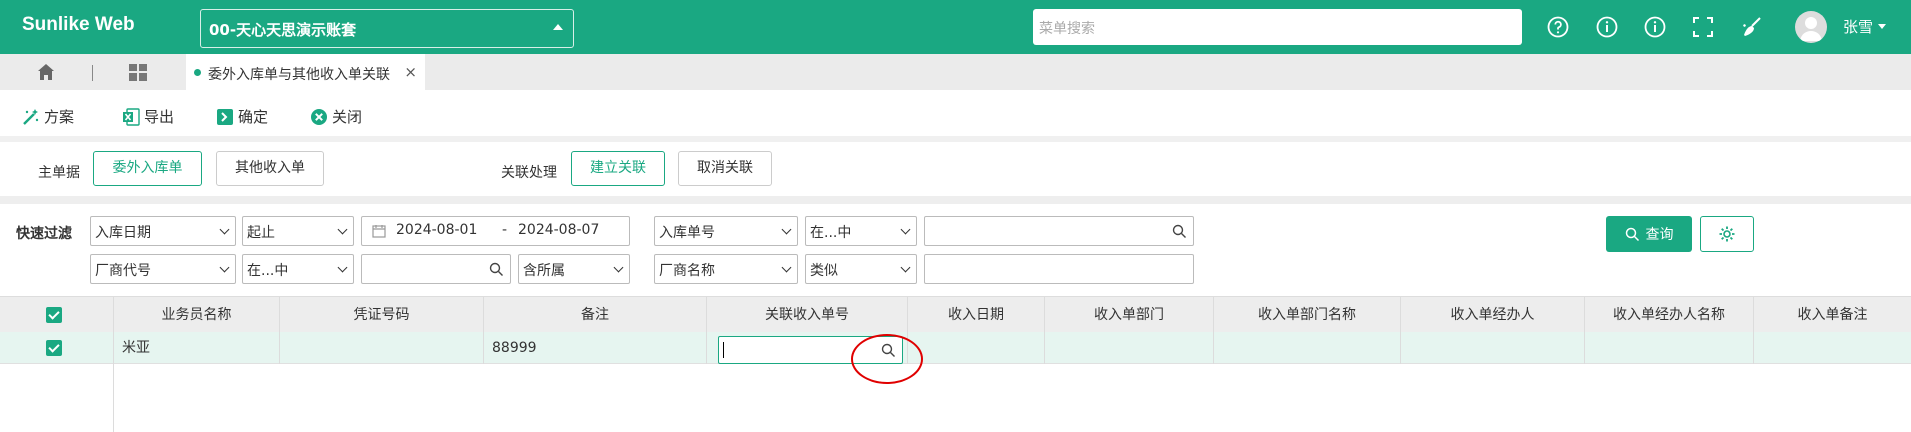 The image size is (1911, 432). Describe the element at coordinates (54, 348) in the screenshot. I see `row-checkbox` at that location.